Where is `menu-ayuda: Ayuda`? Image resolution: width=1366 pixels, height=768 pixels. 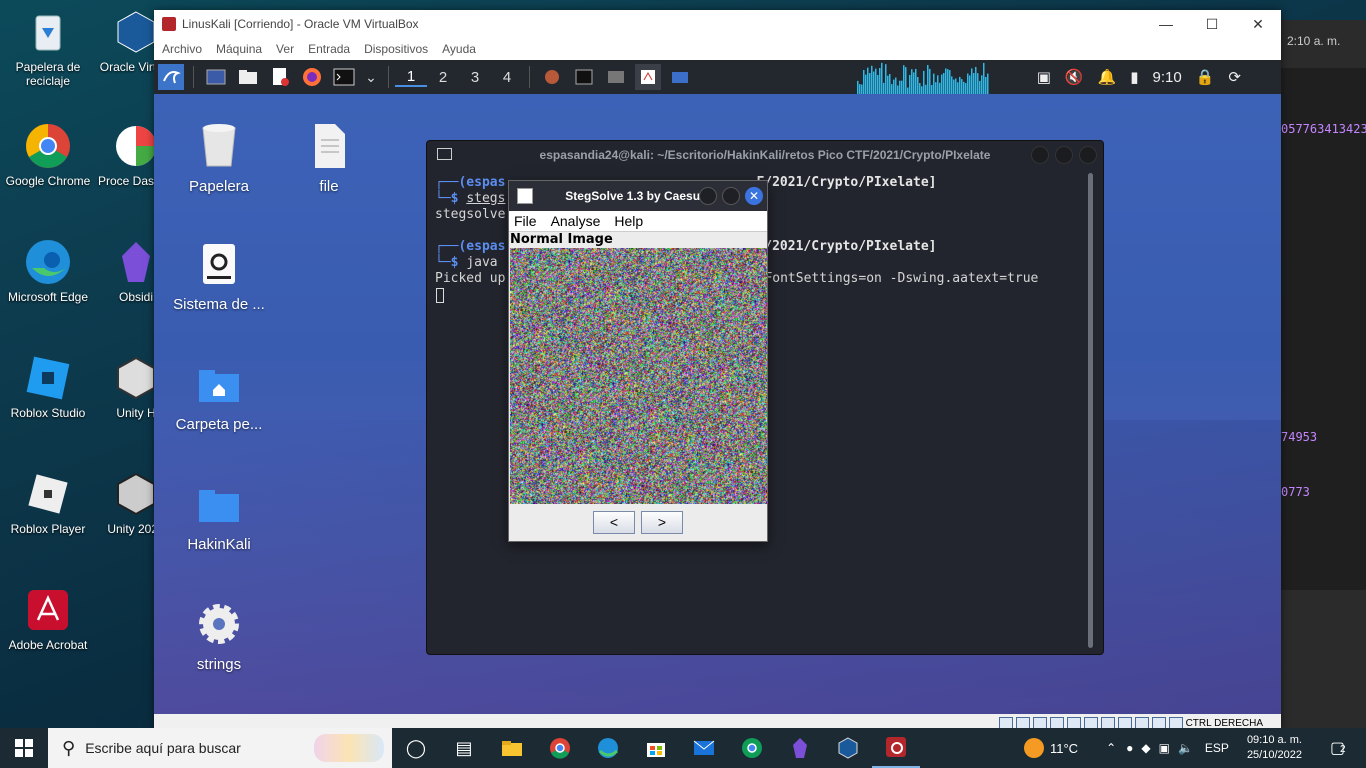 menu-ayuda: Ayuda is located at coordinates (459, 49).